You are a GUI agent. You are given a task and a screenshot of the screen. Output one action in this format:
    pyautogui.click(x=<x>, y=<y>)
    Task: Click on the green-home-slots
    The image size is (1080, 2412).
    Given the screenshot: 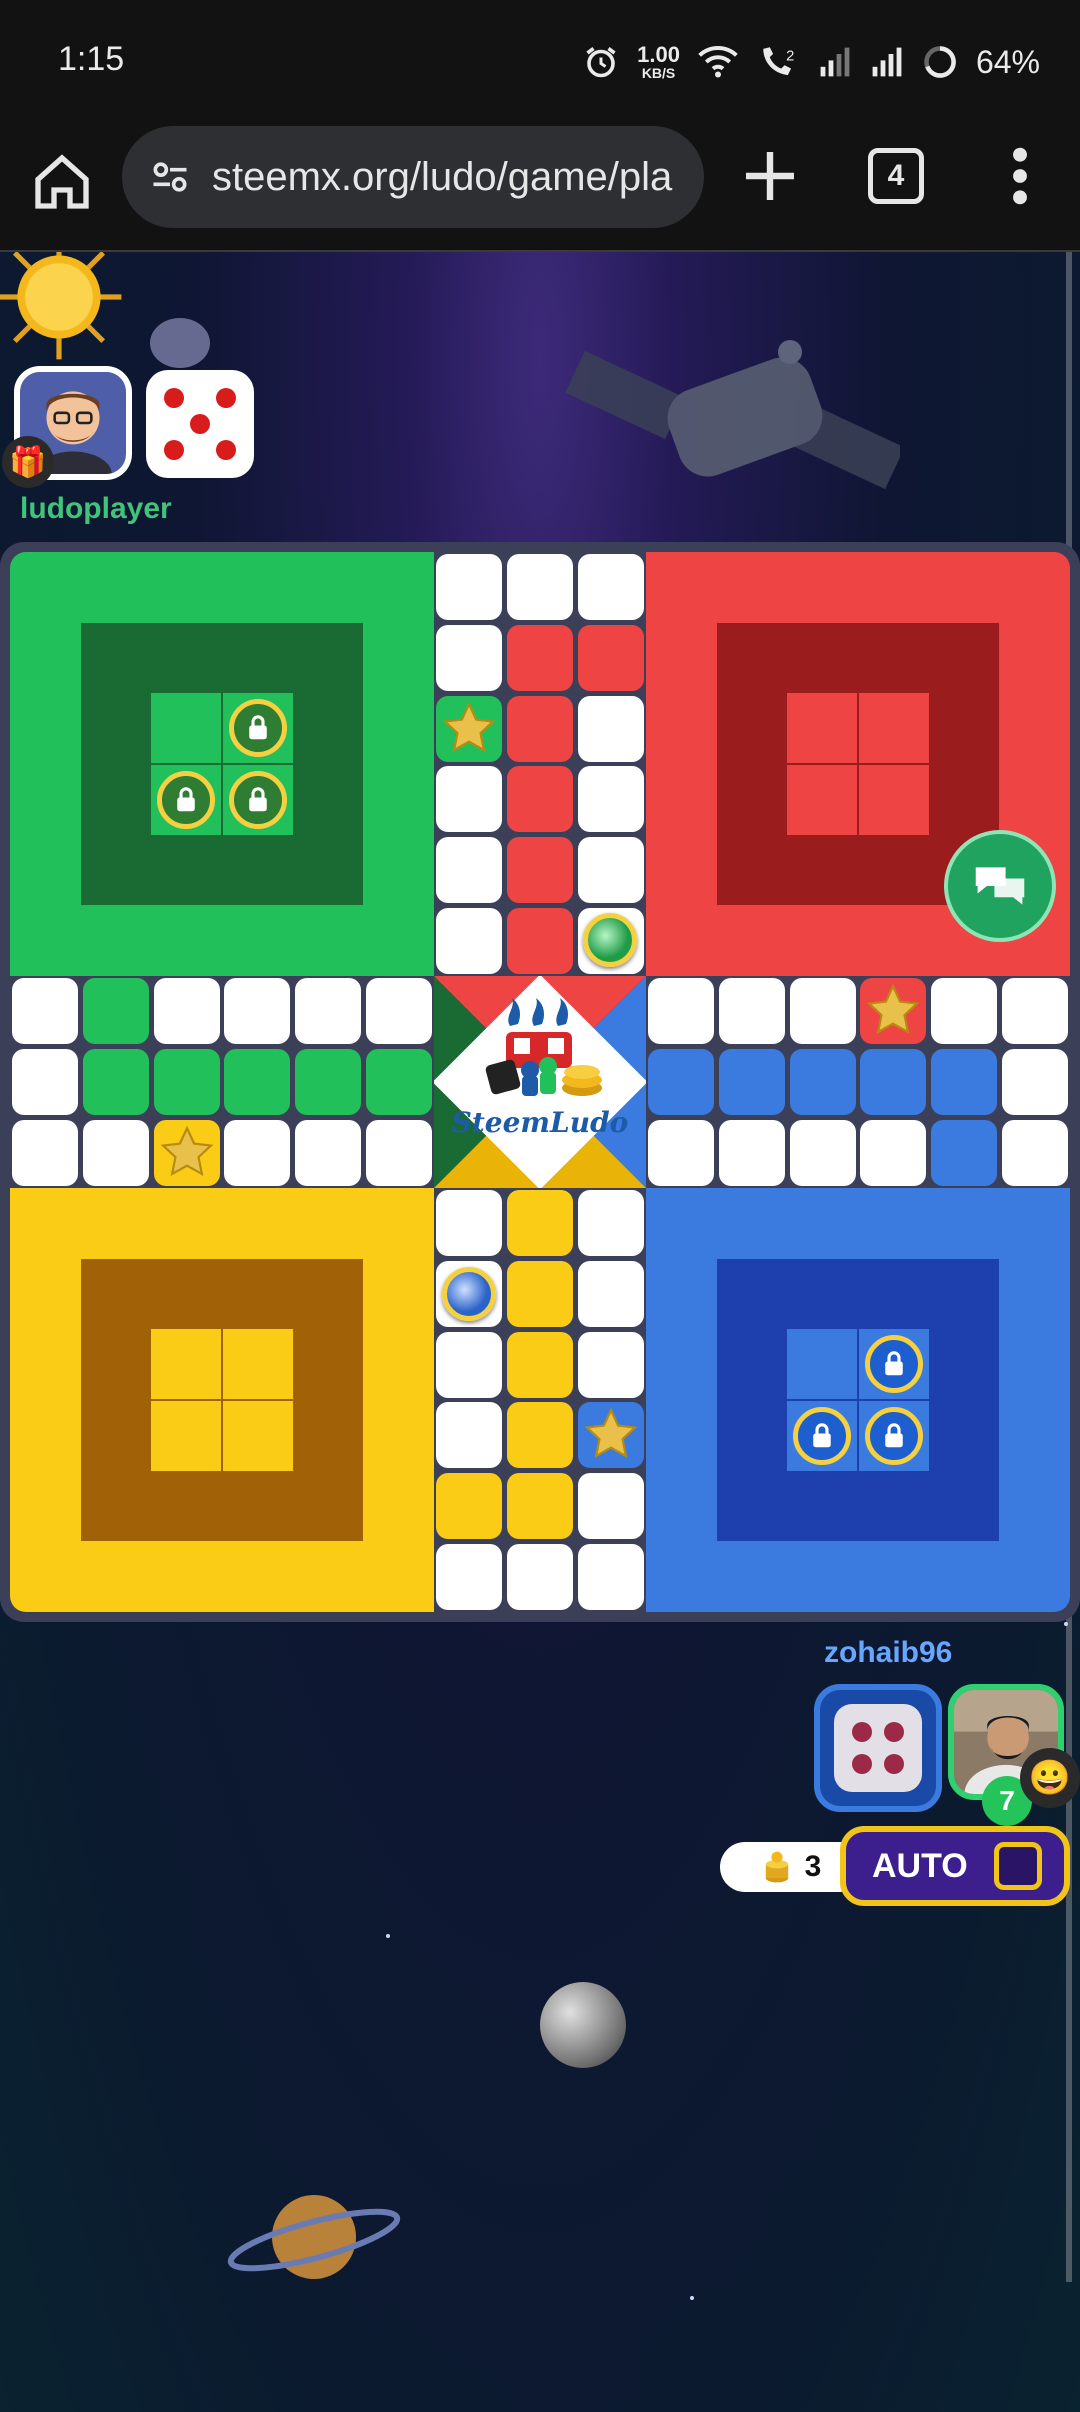 What is the action you would take?
    pyautogui.click(x=222, y=764)
    